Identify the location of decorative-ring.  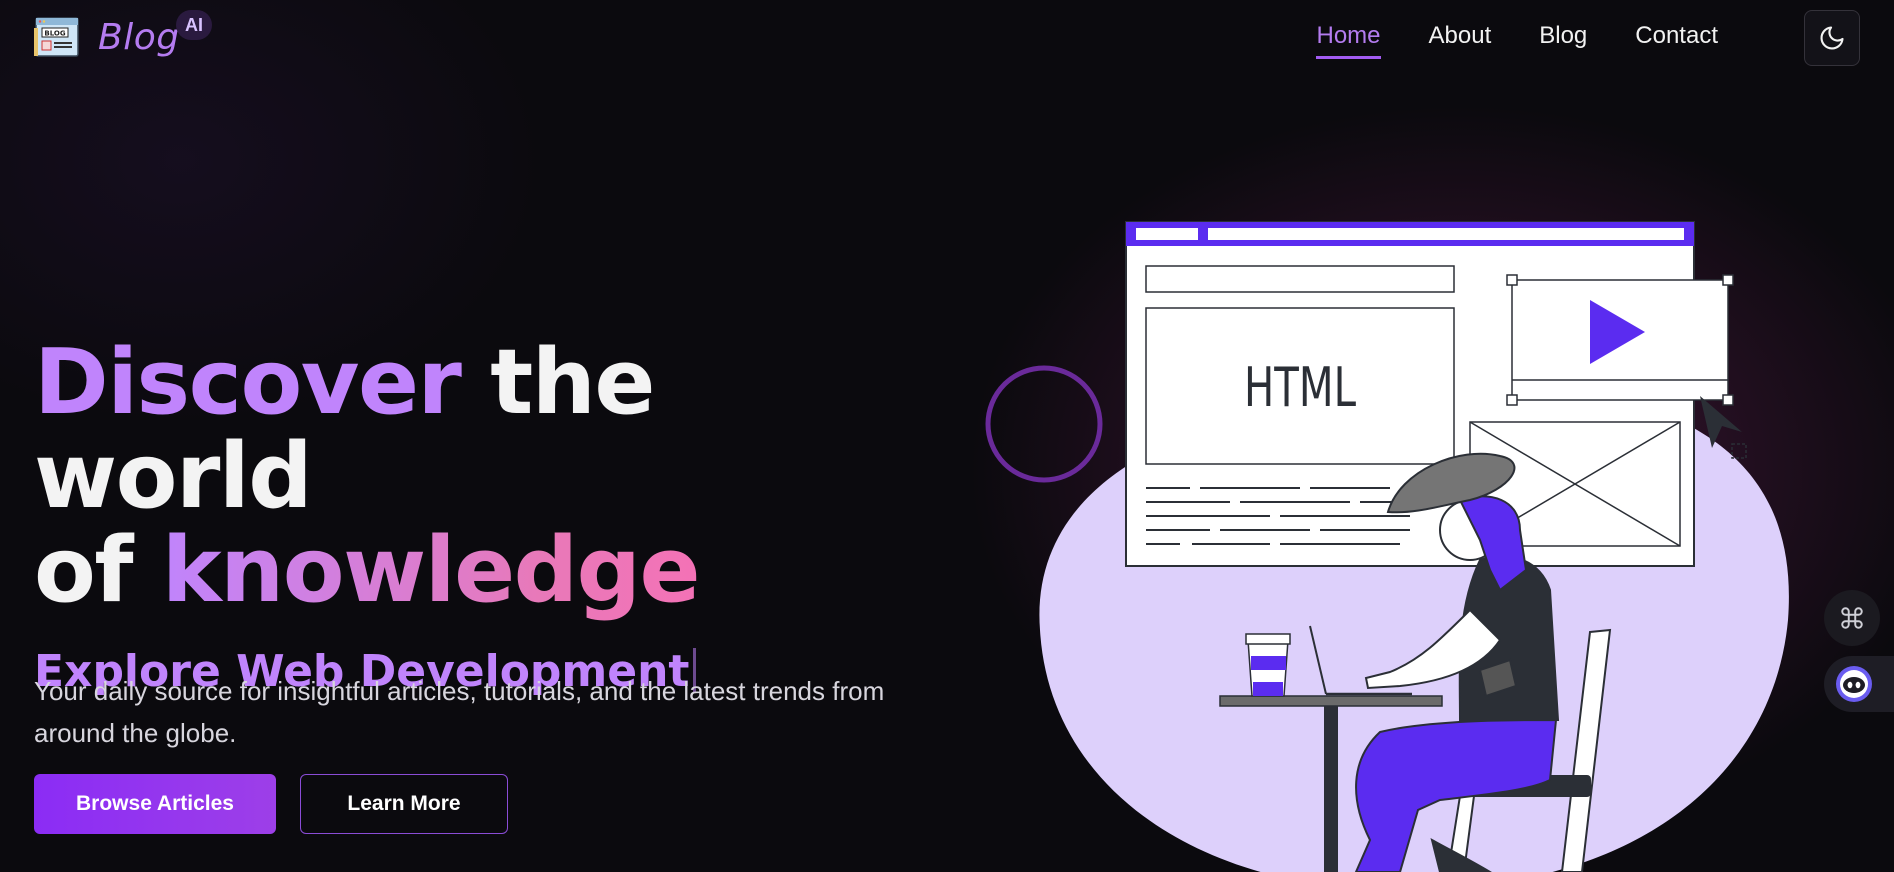
(1044, 424).